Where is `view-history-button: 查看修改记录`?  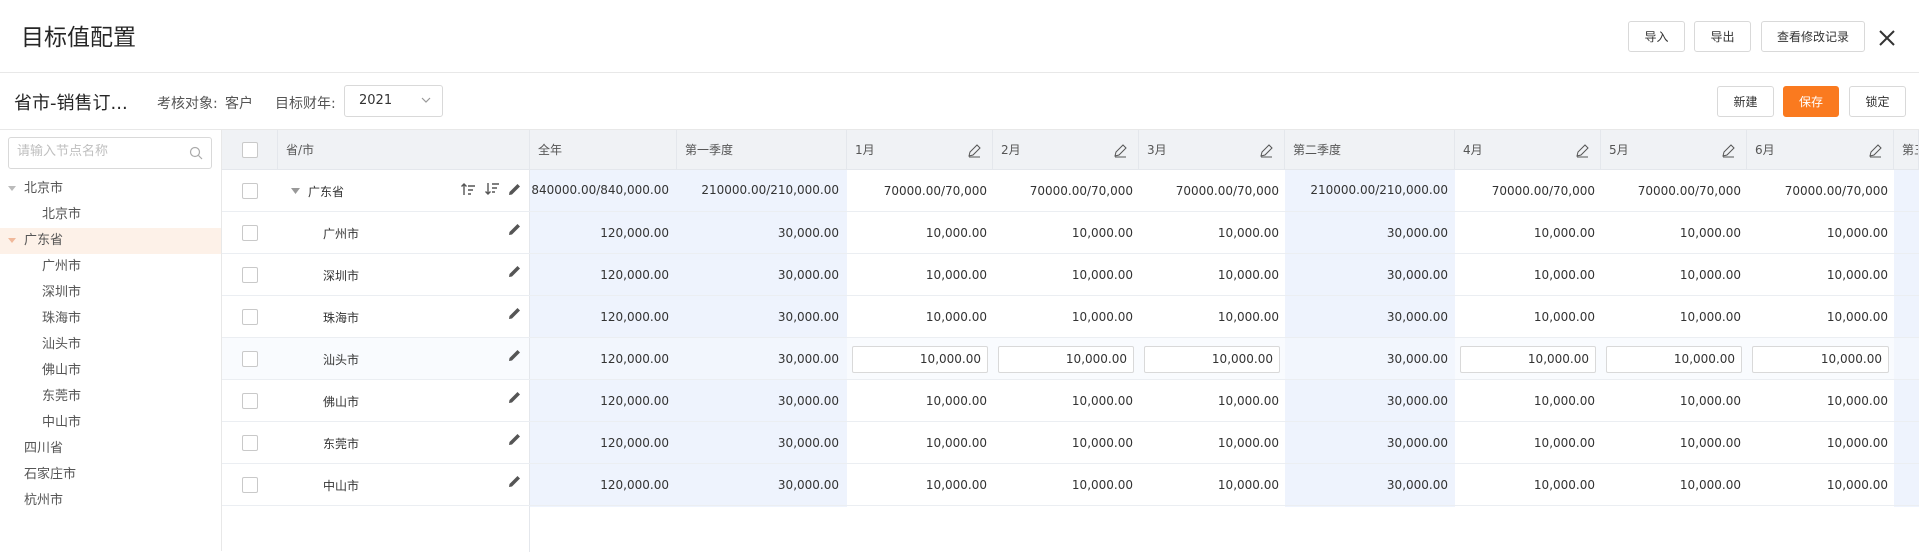 view-history-button: 查看修改记录 is located at coordinates (1813, 36).